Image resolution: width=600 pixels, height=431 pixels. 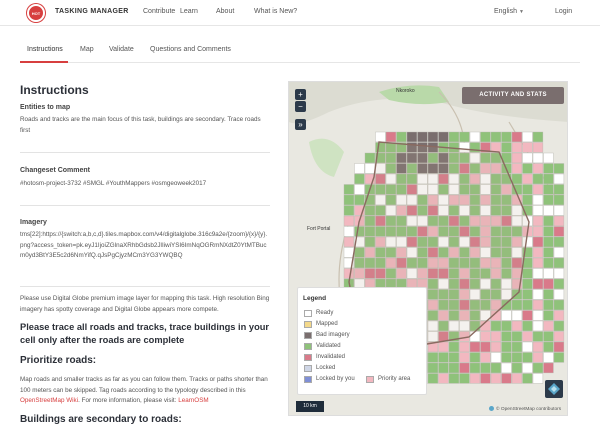 What do you see at coordinates (121, 49) in the screenshot?
I see `tab-validate: Validate` at bounding box center [121, 49].